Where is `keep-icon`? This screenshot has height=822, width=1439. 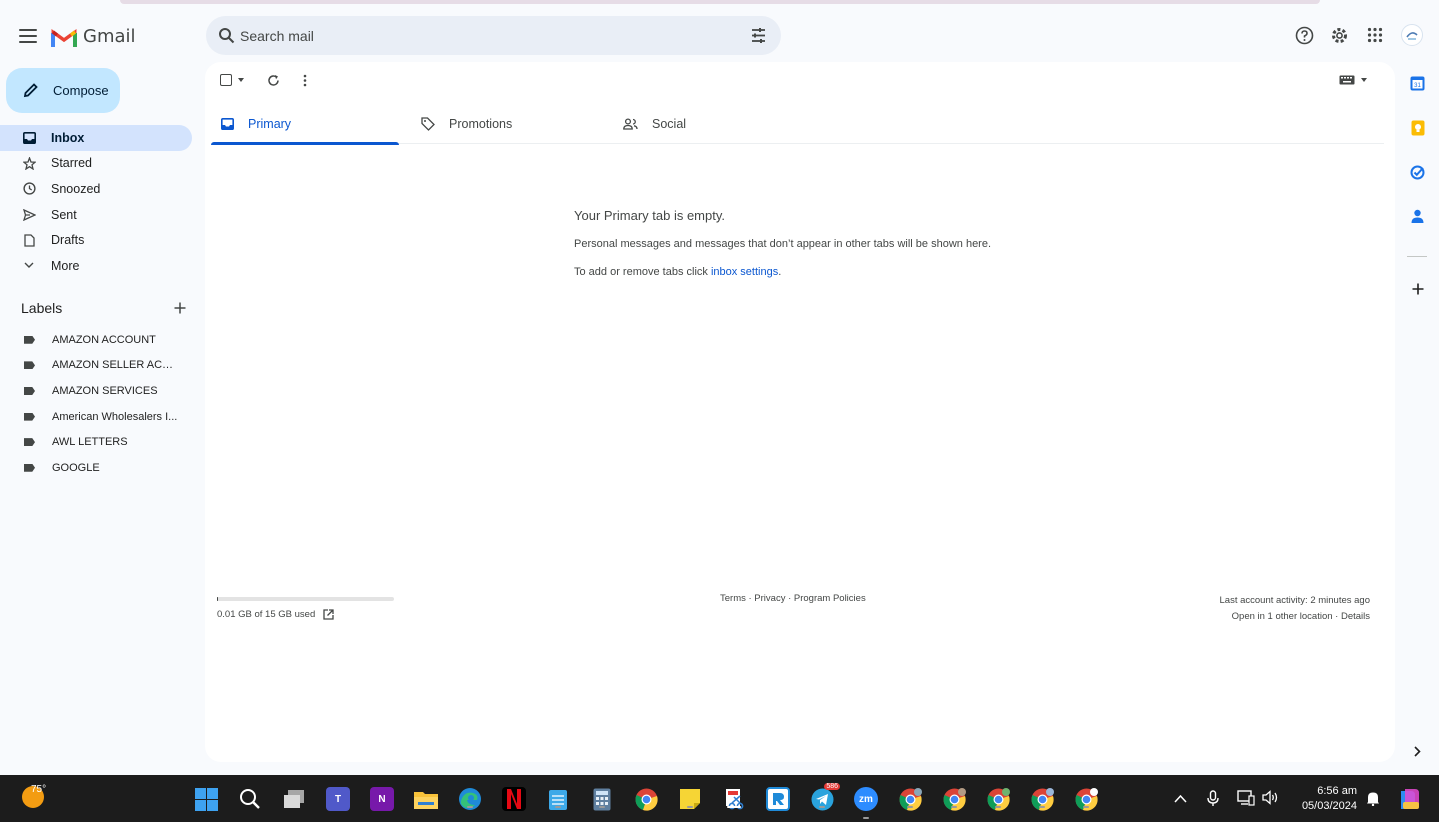 keep-icon is located at coordinates (1417, 127).